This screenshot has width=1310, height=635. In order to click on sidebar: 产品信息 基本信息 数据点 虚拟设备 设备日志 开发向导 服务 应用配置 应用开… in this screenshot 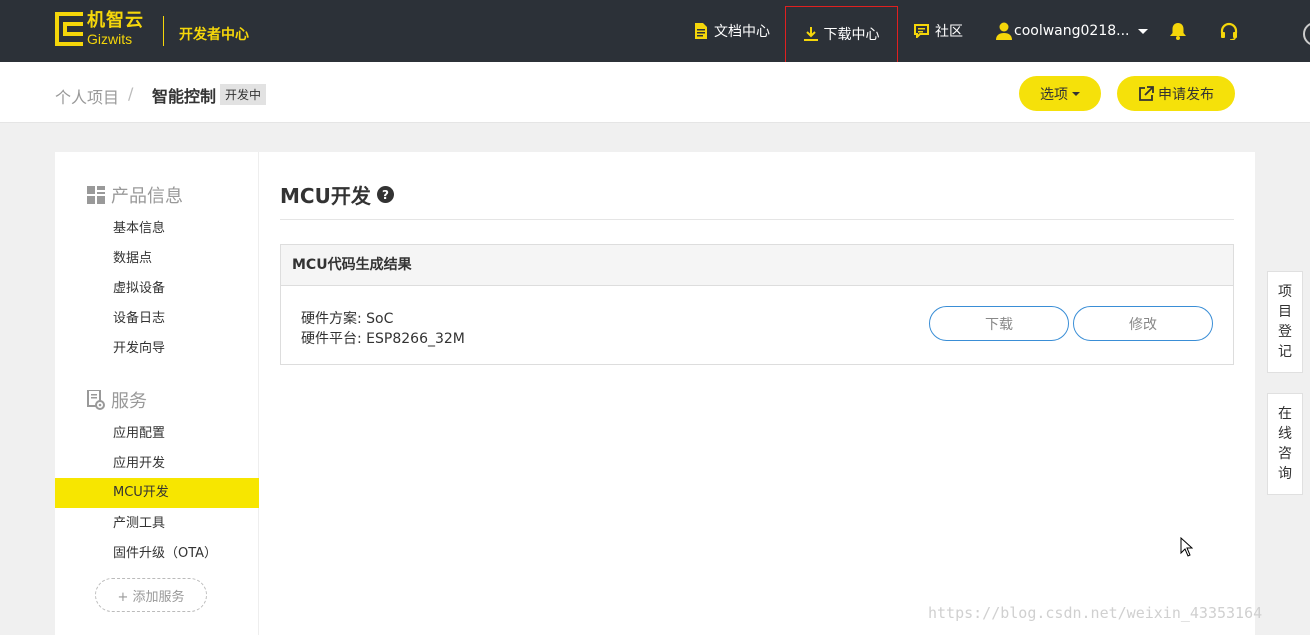, I will do `click(157, 393)`.